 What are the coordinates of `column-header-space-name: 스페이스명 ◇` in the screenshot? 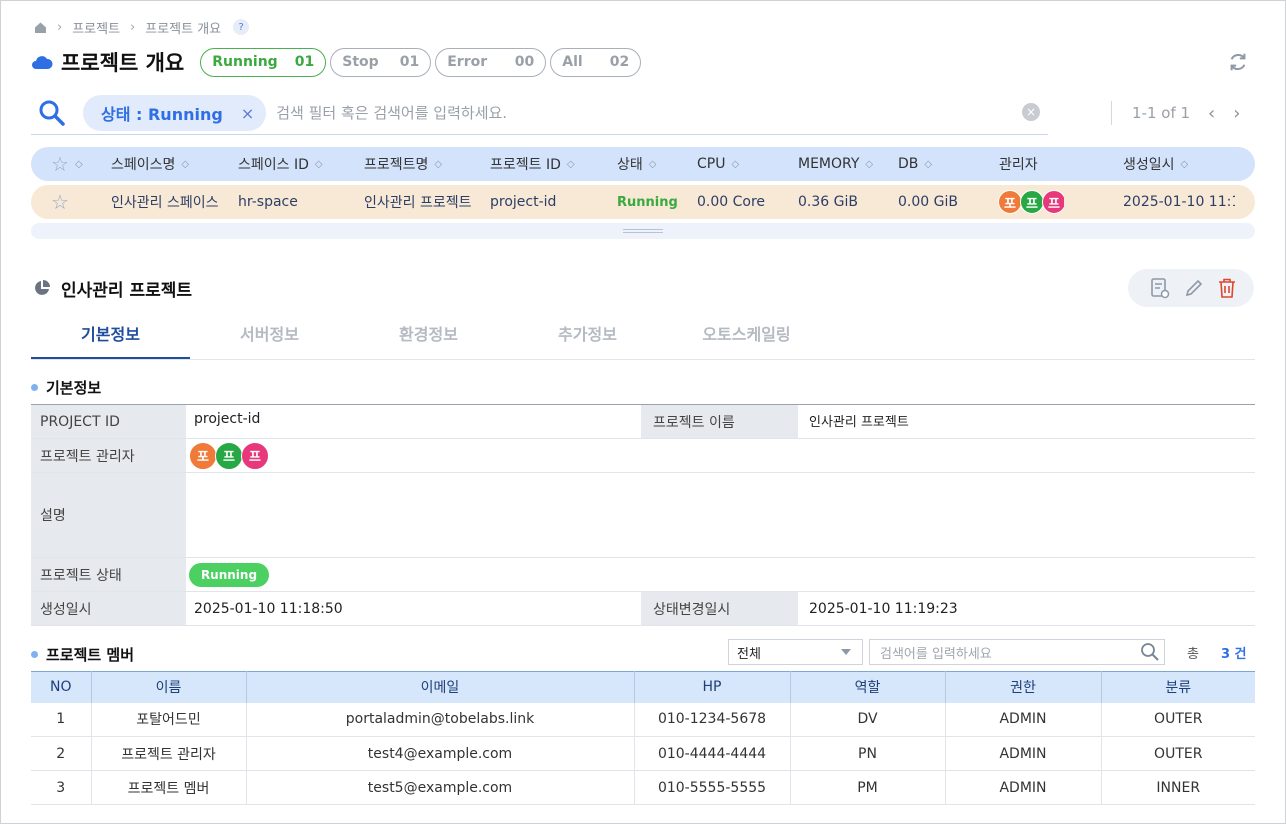 It's located at (150, 164).